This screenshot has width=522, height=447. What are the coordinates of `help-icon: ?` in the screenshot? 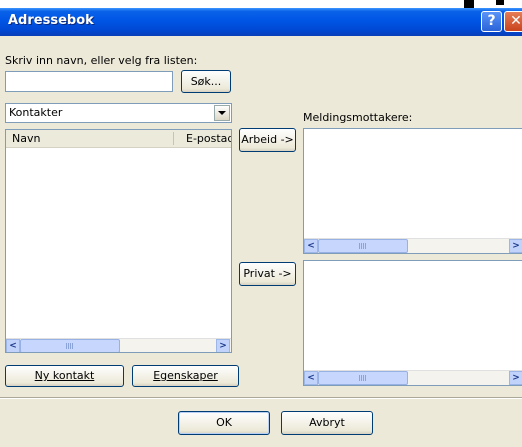 It's located at (491, 21).